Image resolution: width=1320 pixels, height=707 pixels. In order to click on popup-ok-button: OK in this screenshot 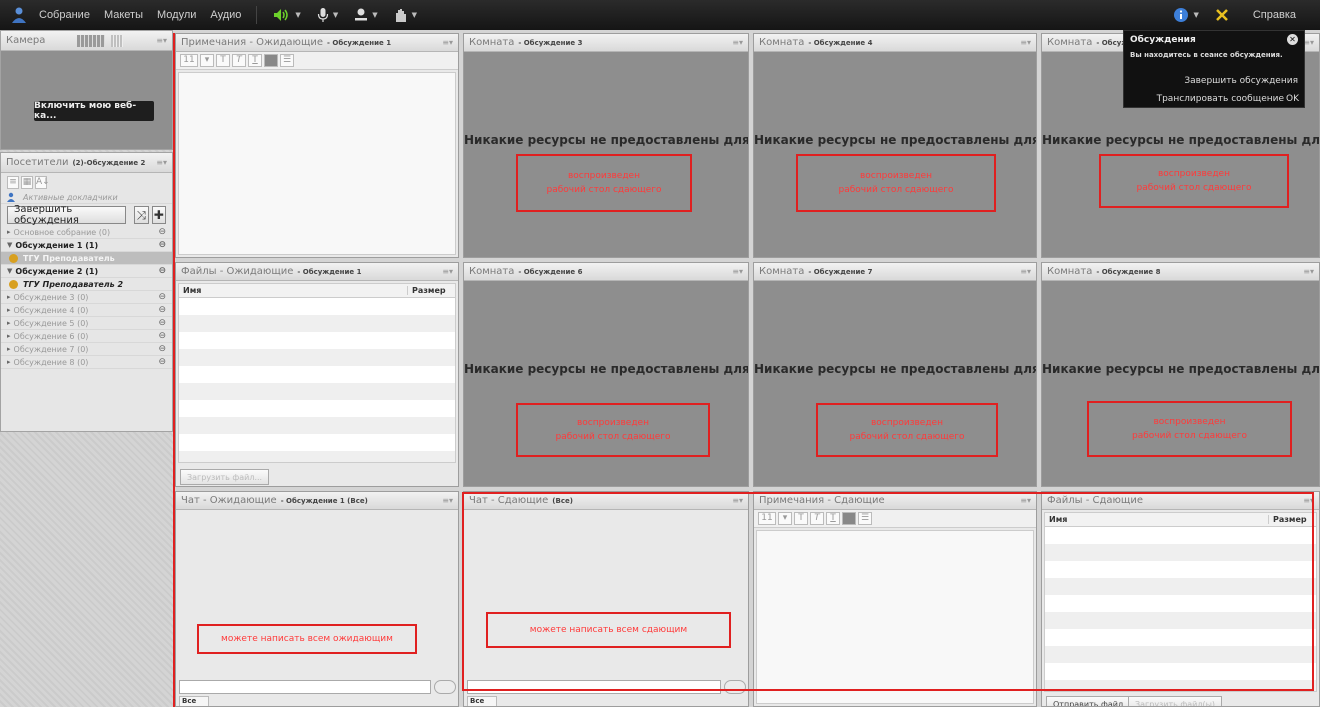, I will do `click(1292, 99)`.